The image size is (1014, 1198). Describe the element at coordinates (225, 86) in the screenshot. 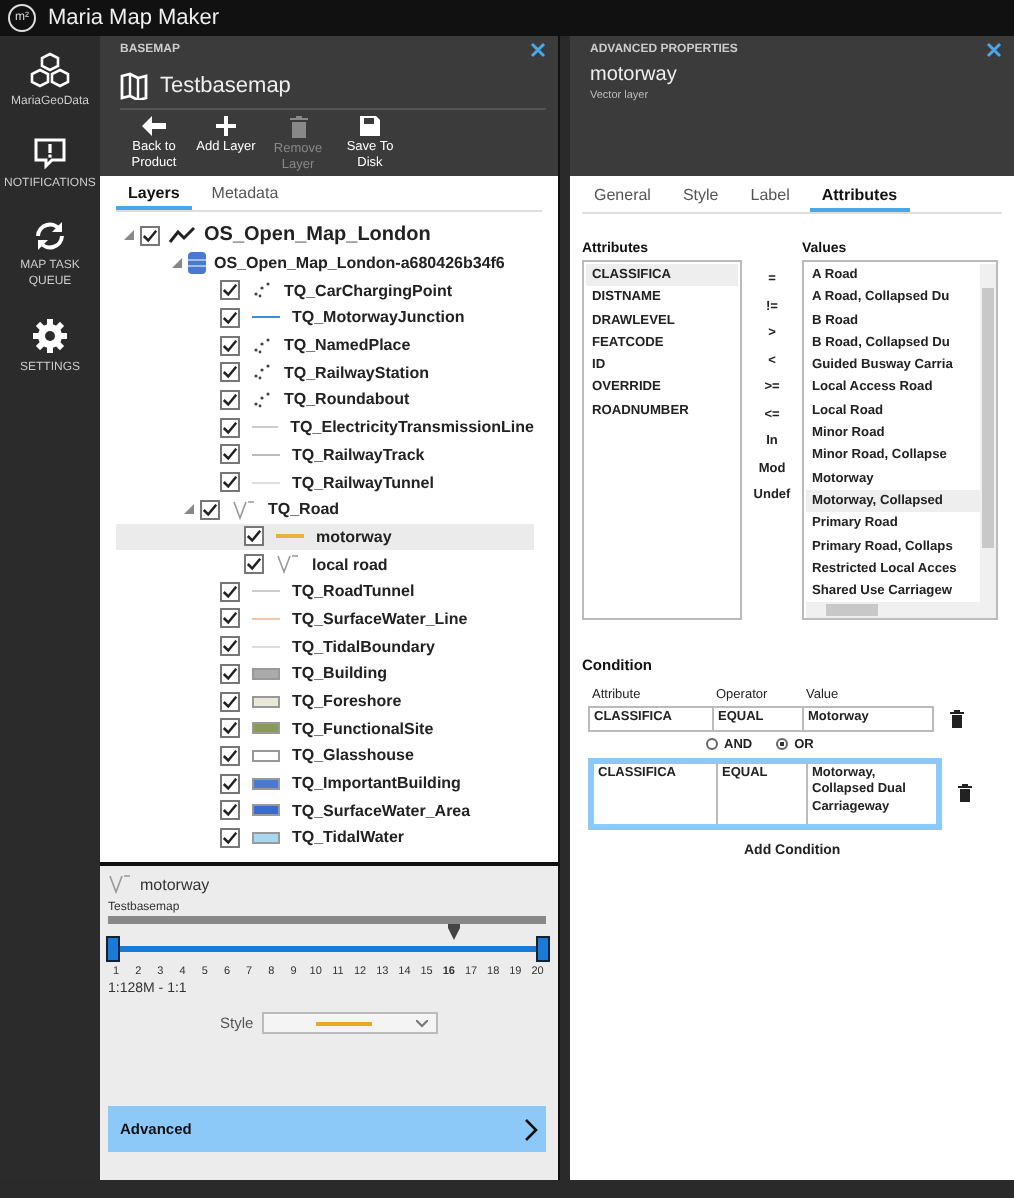

I see `basemap-title: Testbasemap` at that location.